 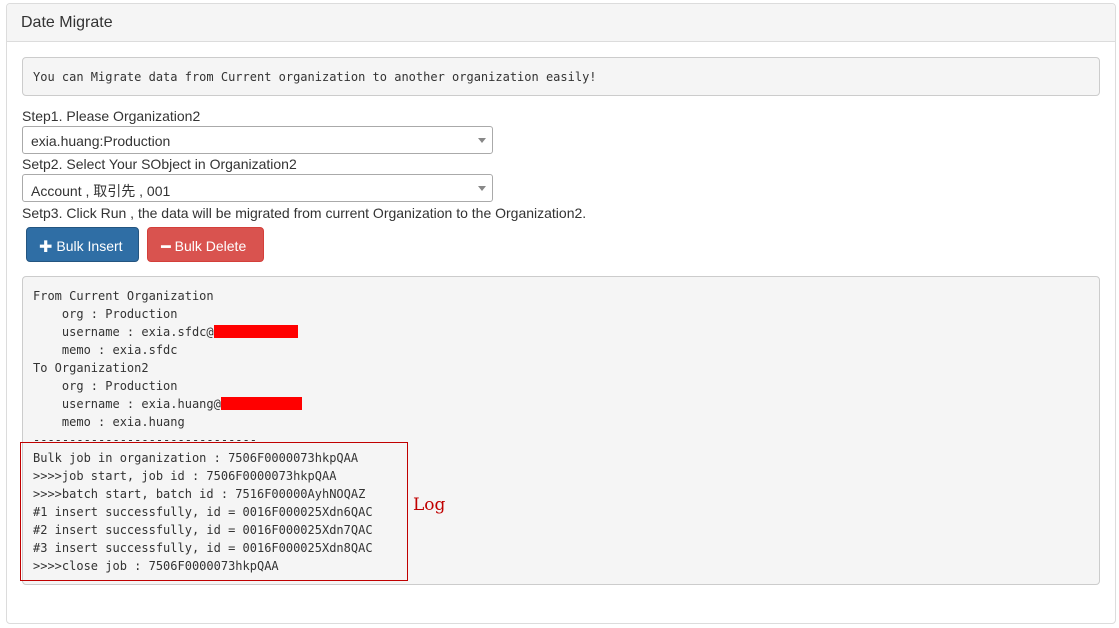 What do you see at coordinates (561, 23) in the screenshot?
I see `panel-title: Date Migrate` at bounding box center [561, 23].